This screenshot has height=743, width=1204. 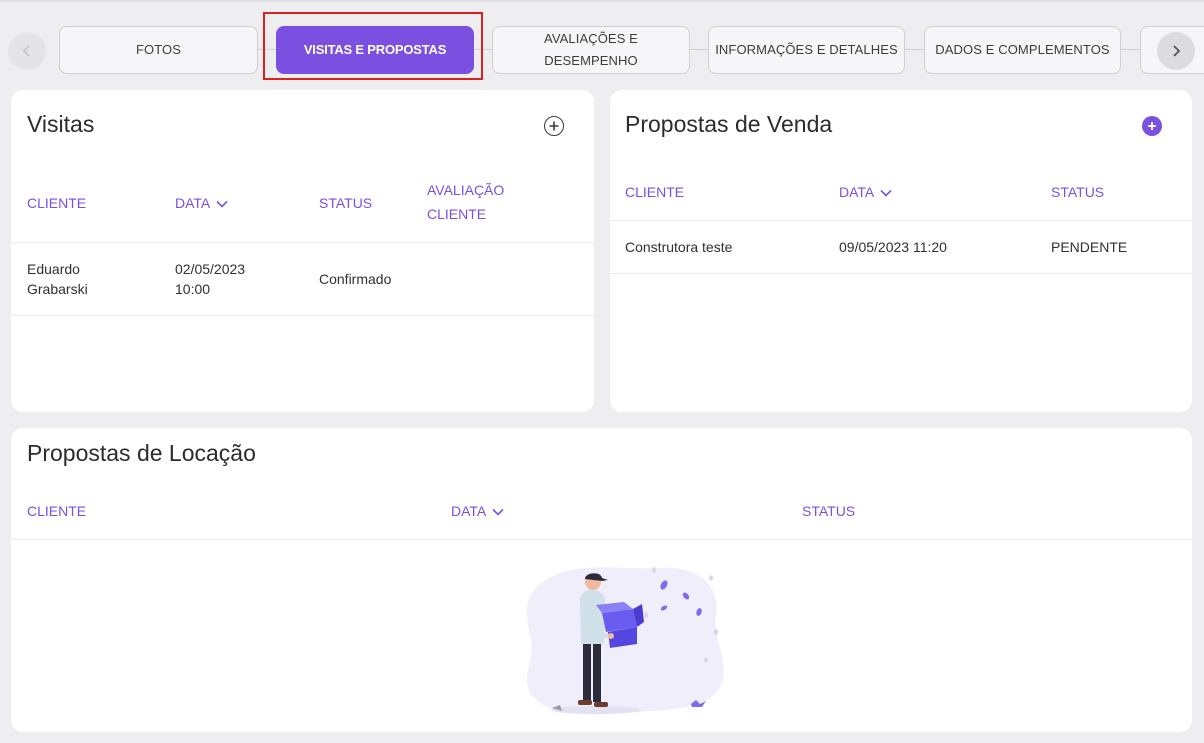 I want to click on cell-text: Eduardo, so click(x=53, y=269).